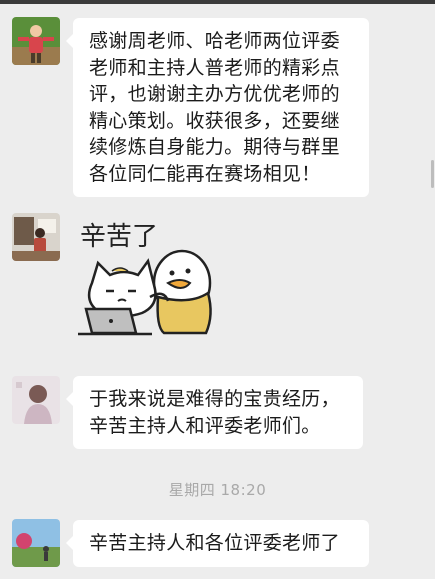 The height and width of the screenshot is (579, 435). I want to click on scrollbar, so click(432, 174).